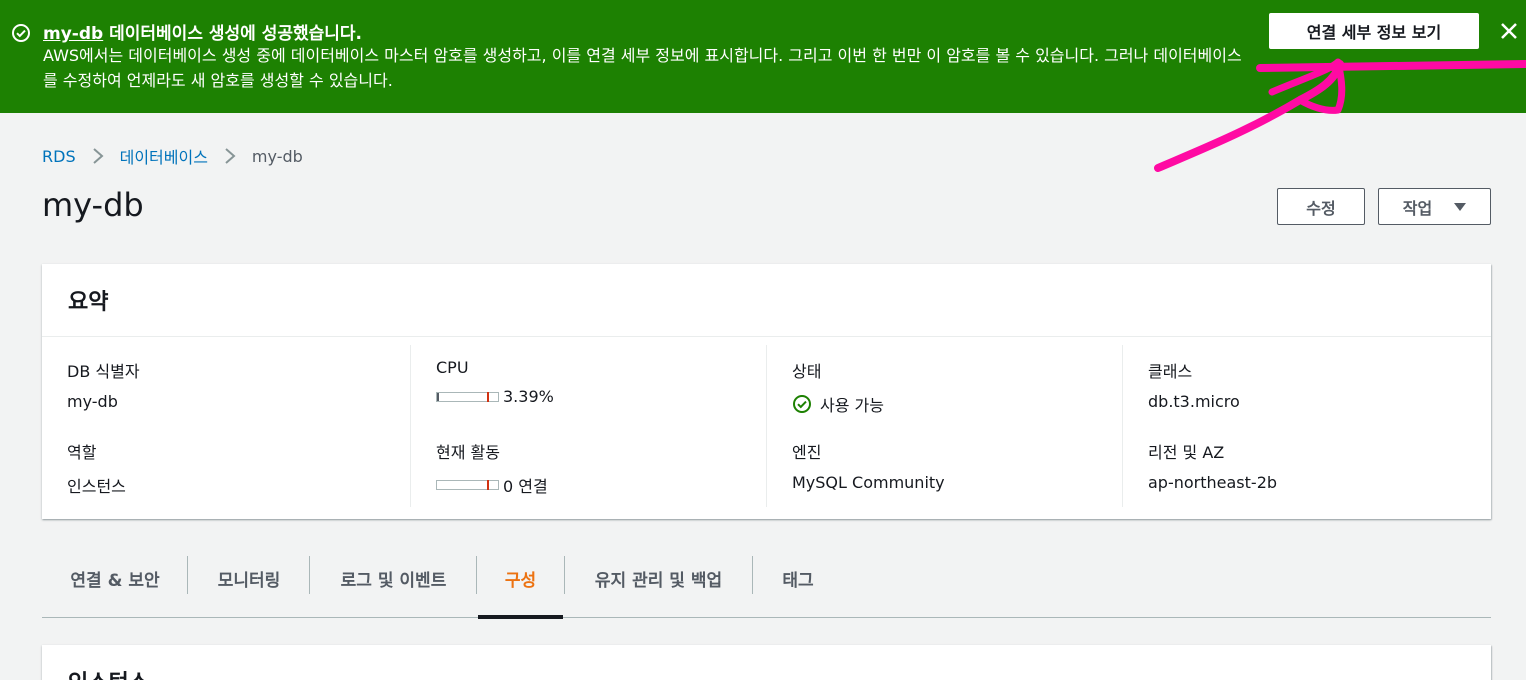 The width and height of the screenshot is (1526, 680). I want to click on tab-label: 태그, so click(798, 580).